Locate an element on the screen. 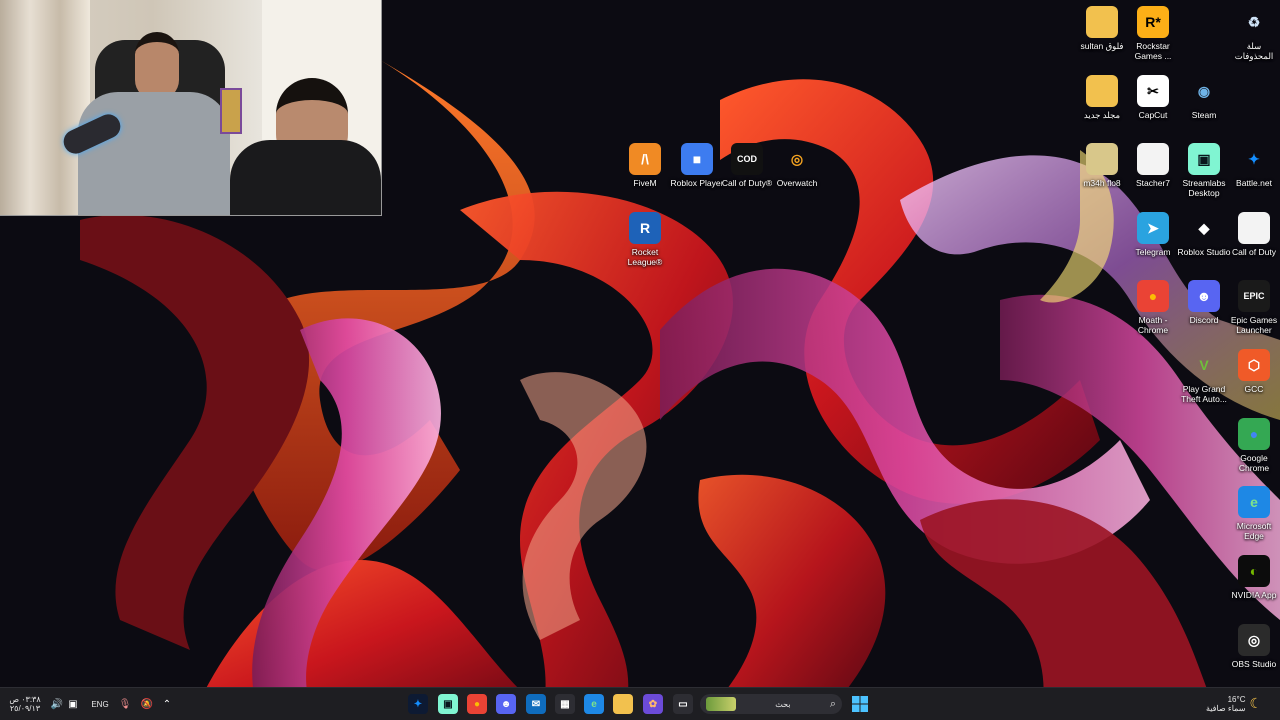 This screenshot has width=1280, height=720. desktop-icon-label: Moath - Chrome is located at coordinates (1153, 325).